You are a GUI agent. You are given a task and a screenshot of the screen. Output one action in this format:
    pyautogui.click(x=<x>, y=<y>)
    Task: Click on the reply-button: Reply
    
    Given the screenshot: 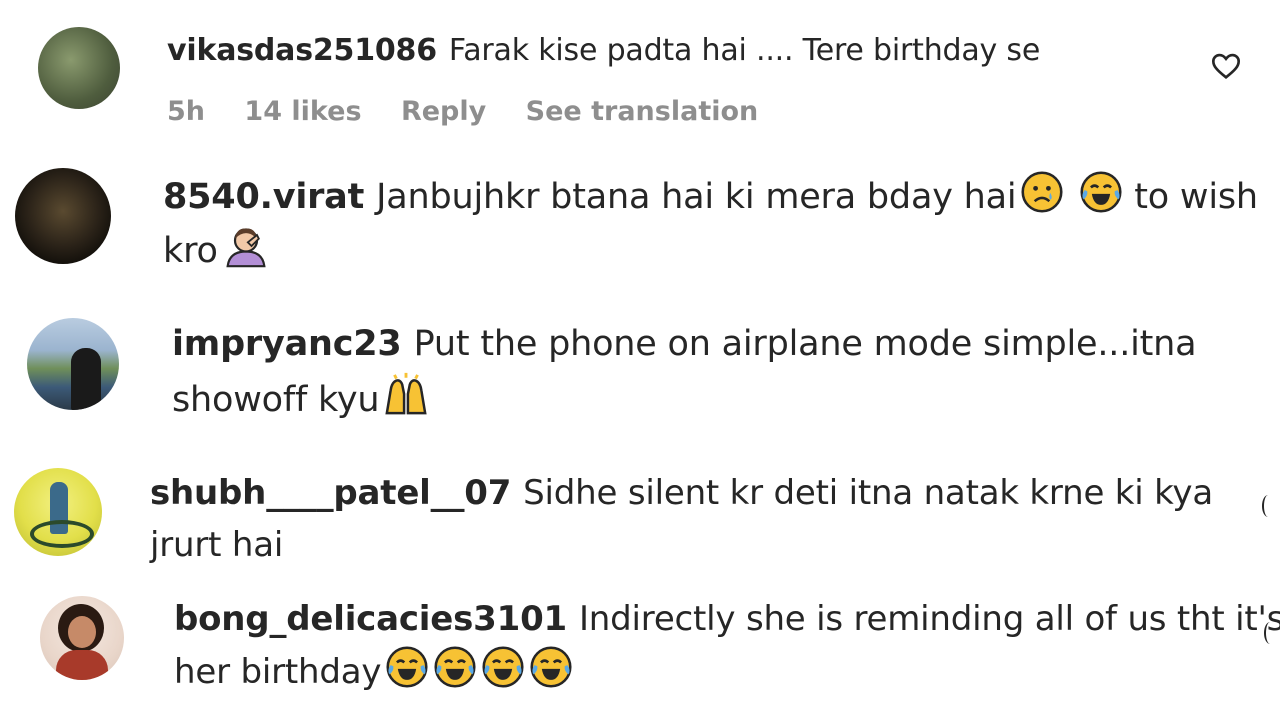 What is the action you would take?
    pyautogui.click(x=443, y=111)
    